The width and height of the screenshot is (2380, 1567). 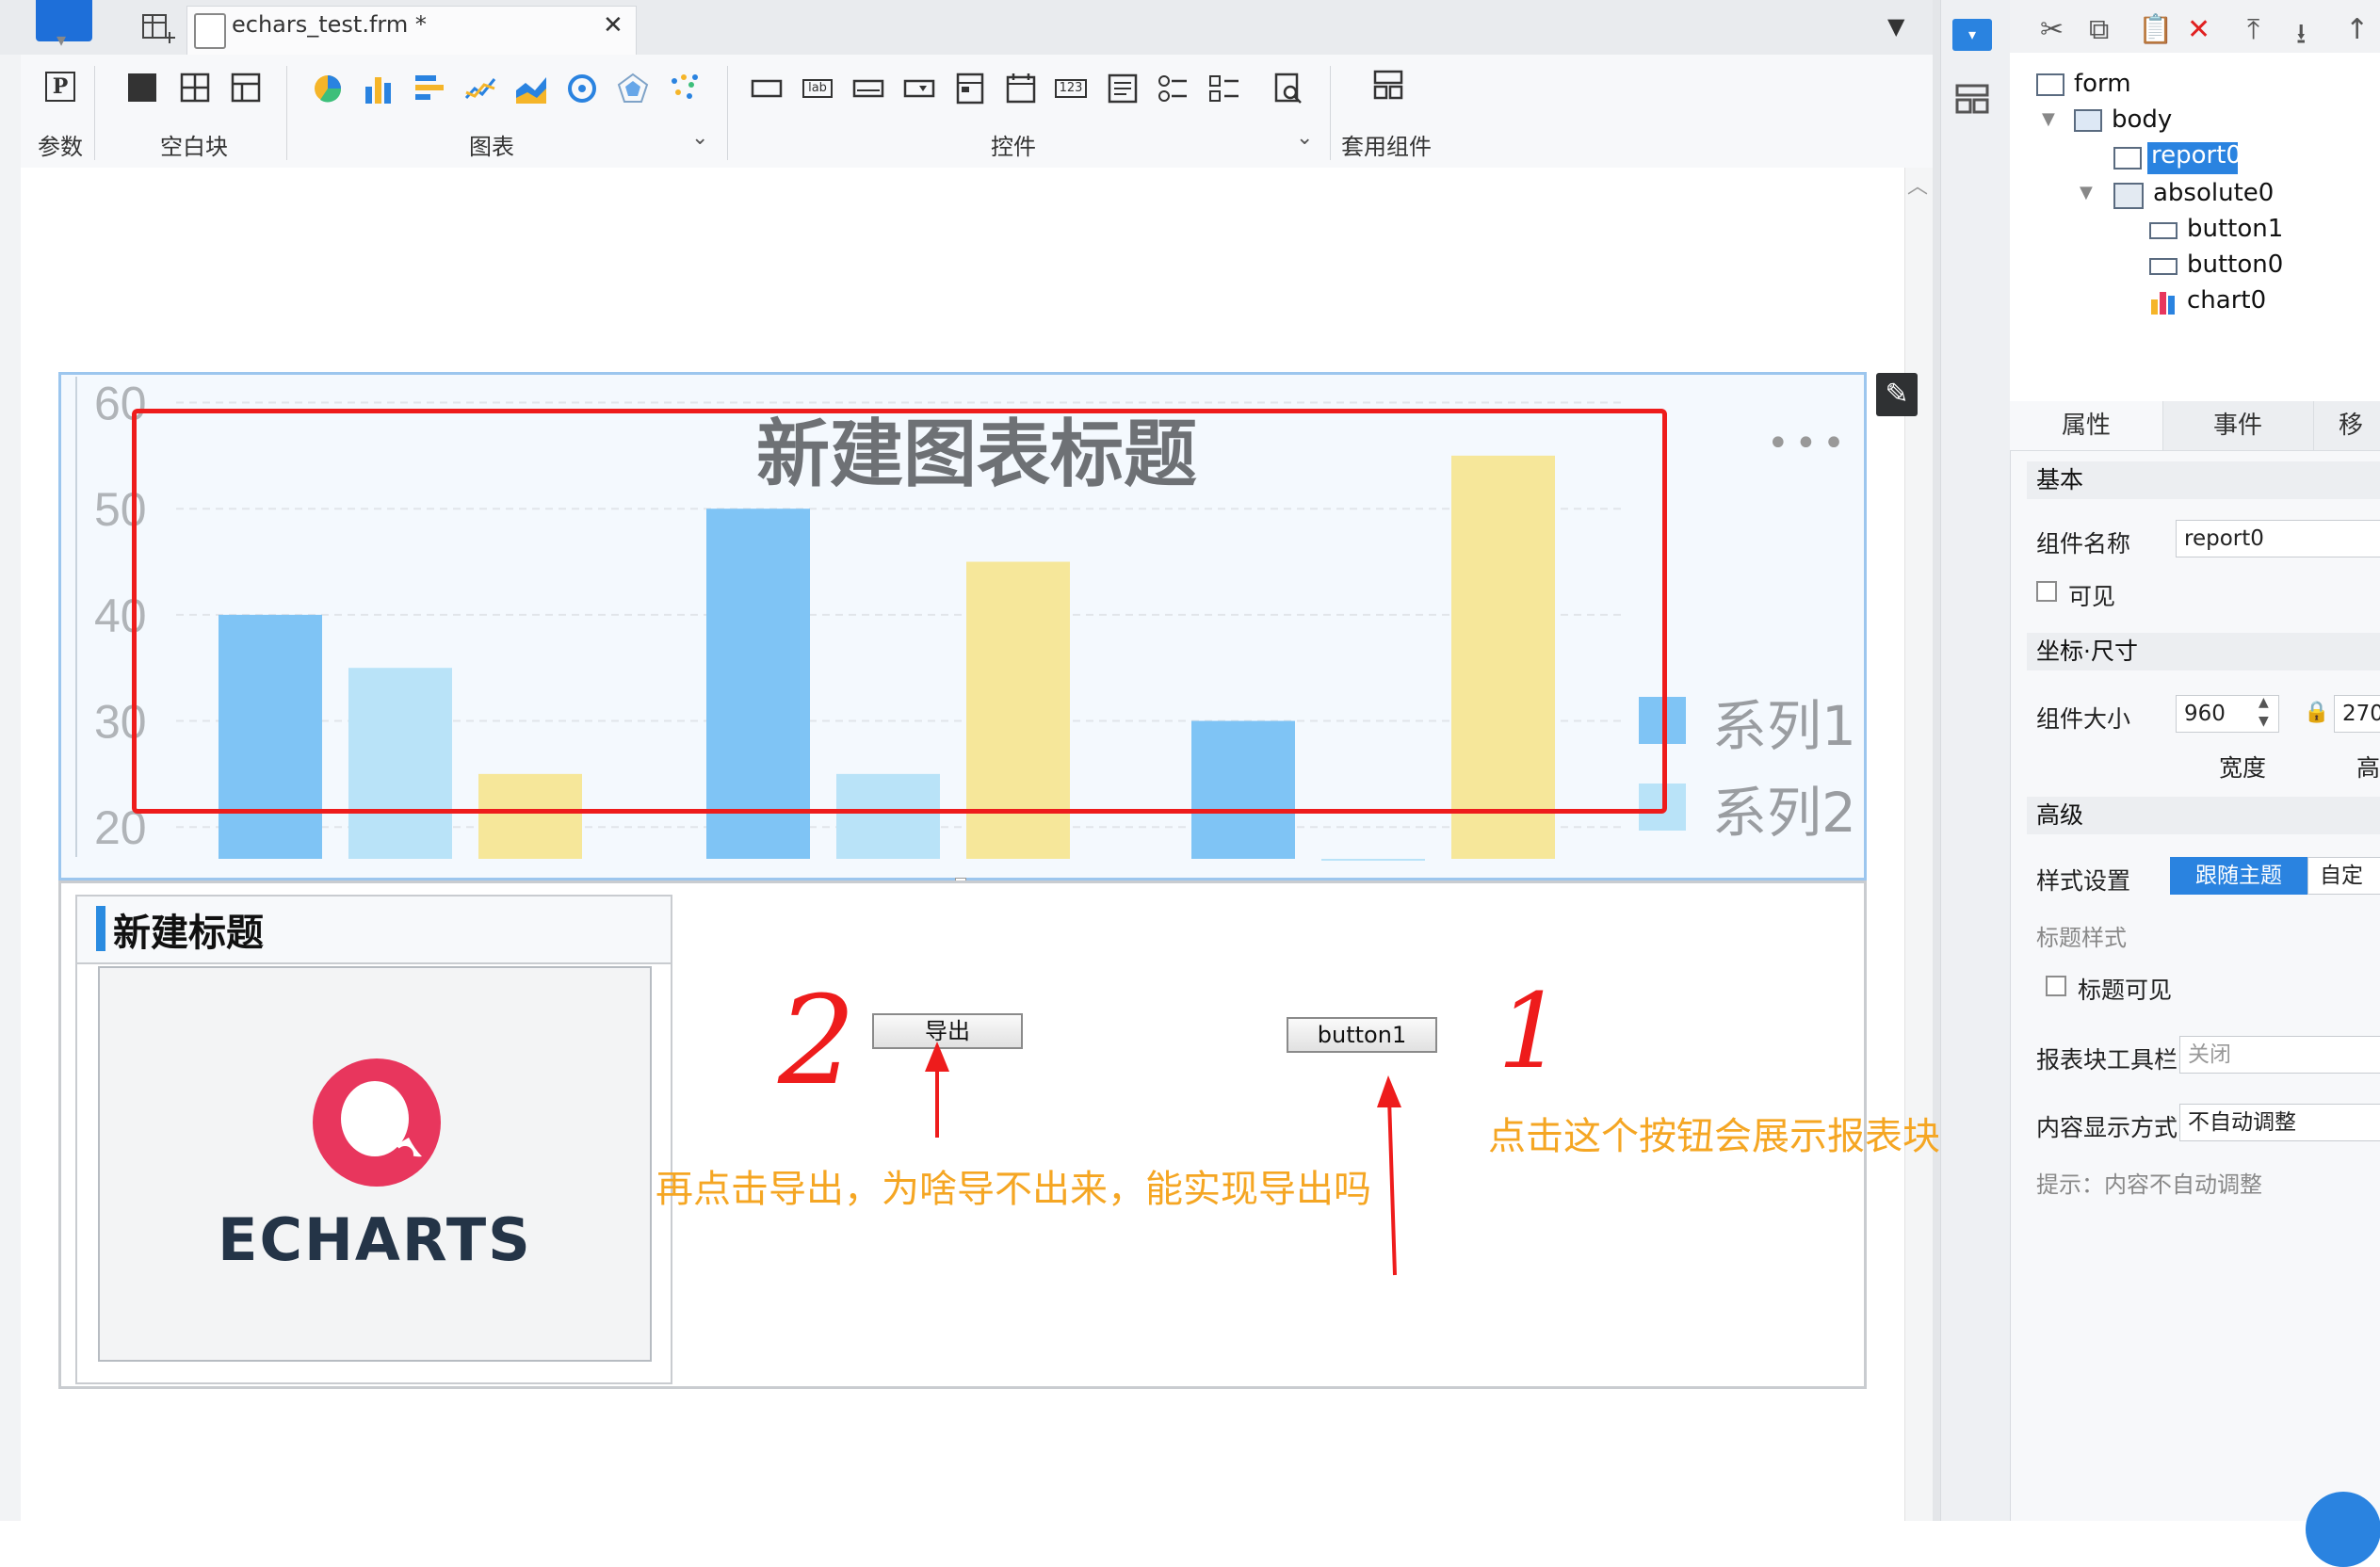 What do you see at coordinates (531, 88) in the screenshot?
I see `area-chart-icon` at bounding box center [531, 88].